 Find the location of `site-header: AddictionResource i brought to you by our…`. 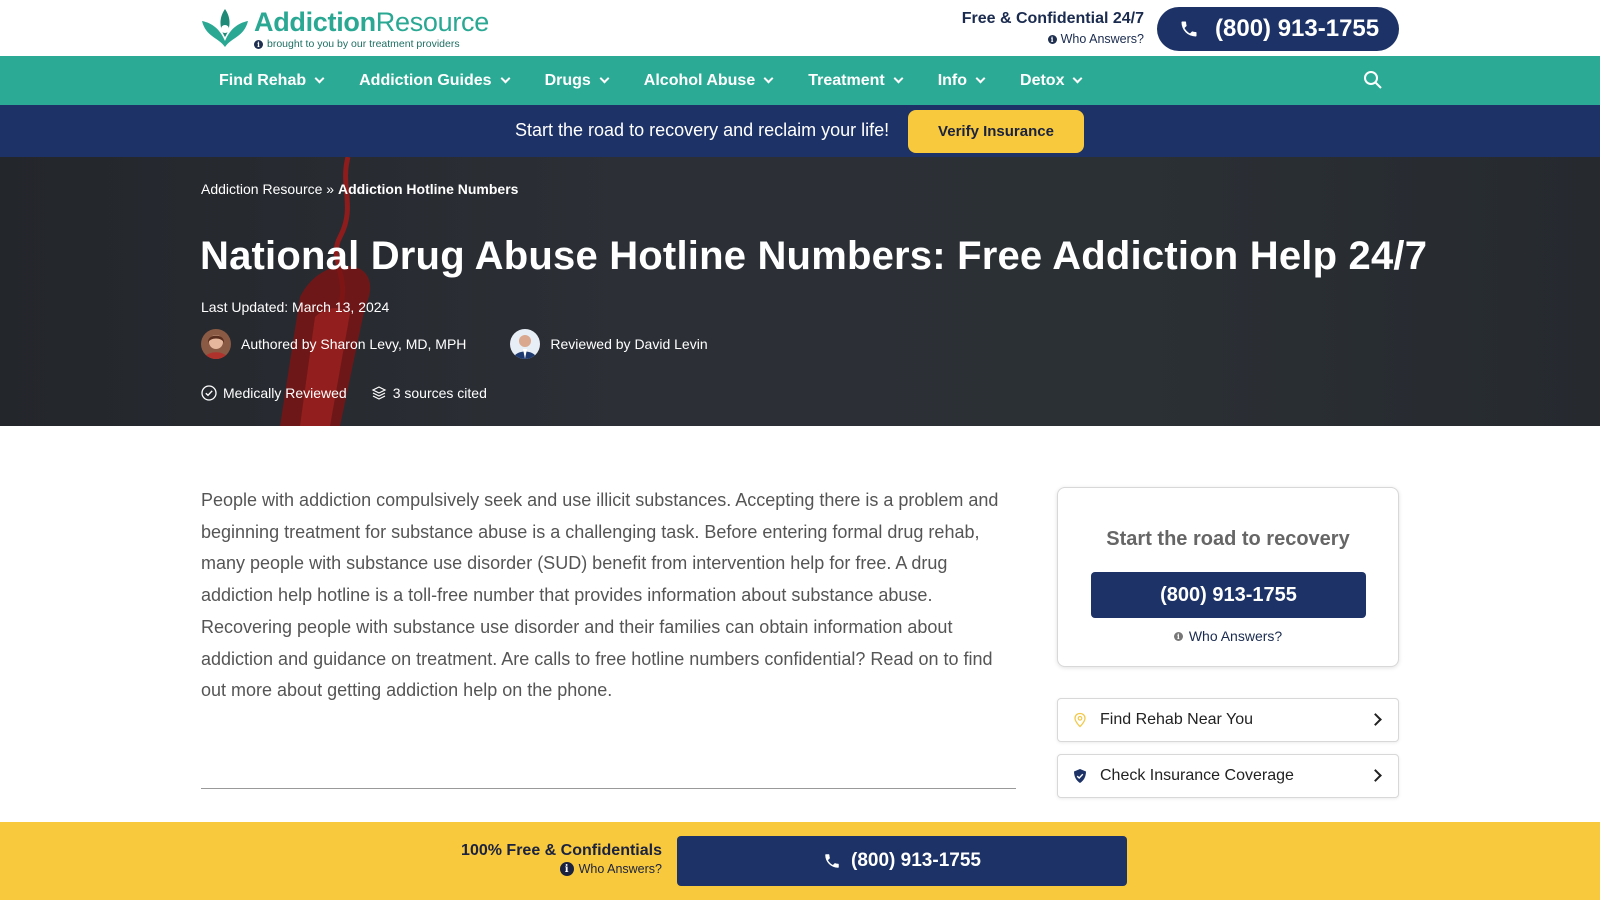

site-header: AddictionResource i brought to you by our… is located at coordinates (800, 28).